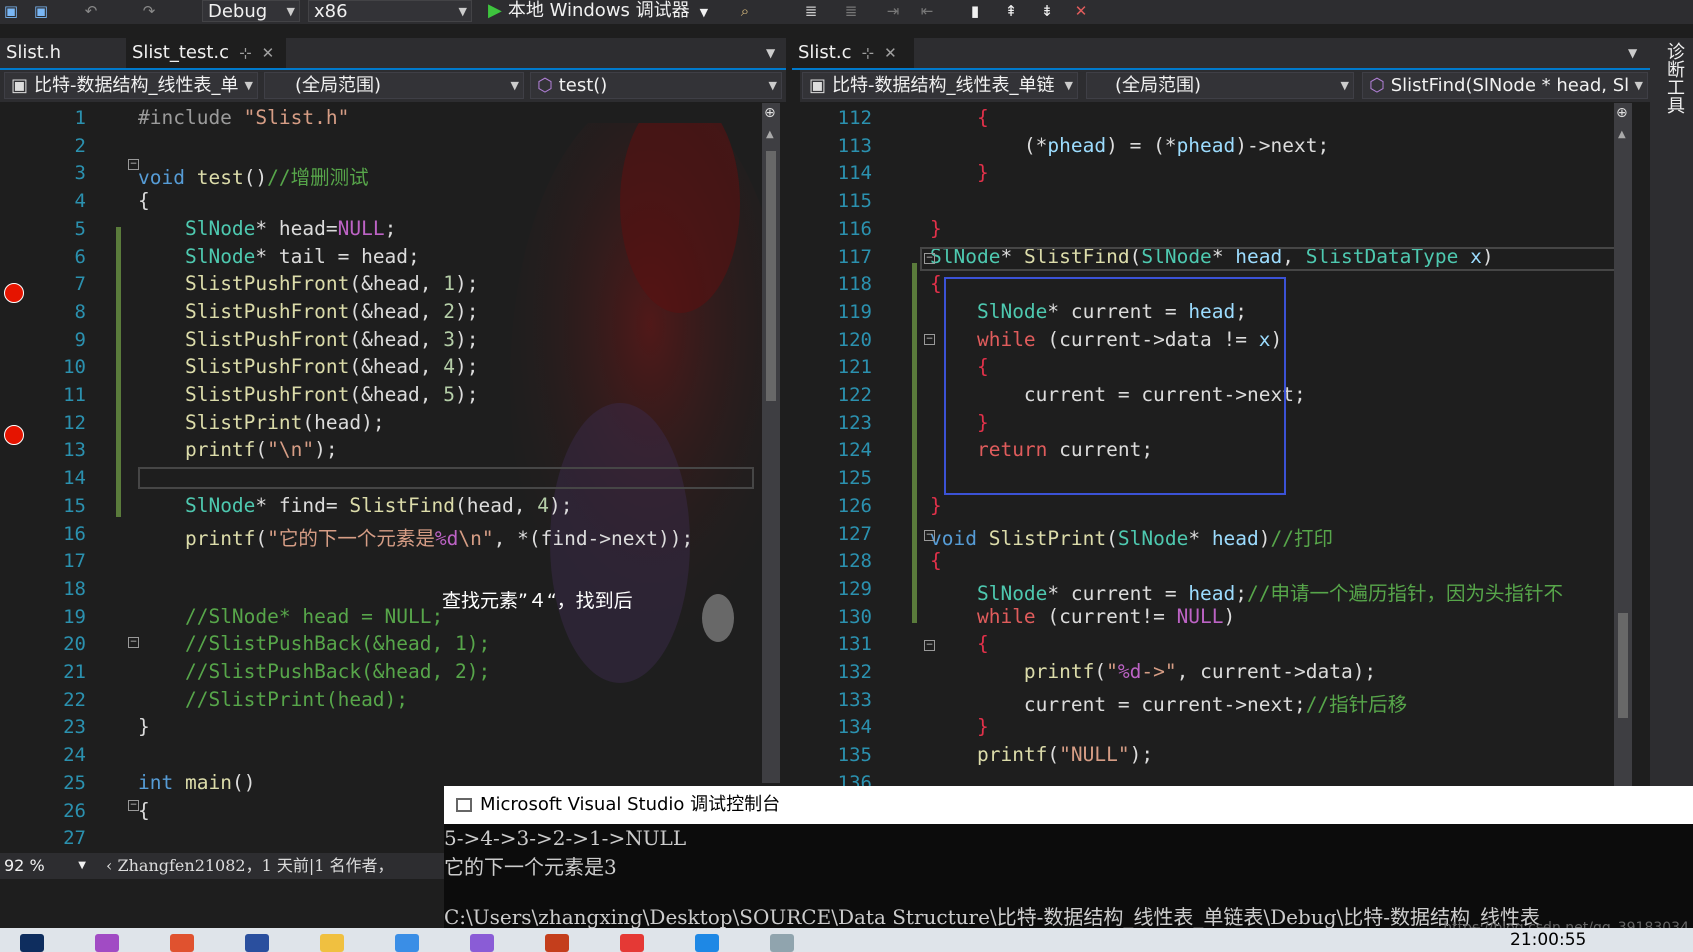 The height and width of the screenshot is (952, 1693). What do you see at coordinates (1153, 671) in the screenshot?
I see `code-line: printf("%d->", current->data);` at bounding box center [1153, 671].